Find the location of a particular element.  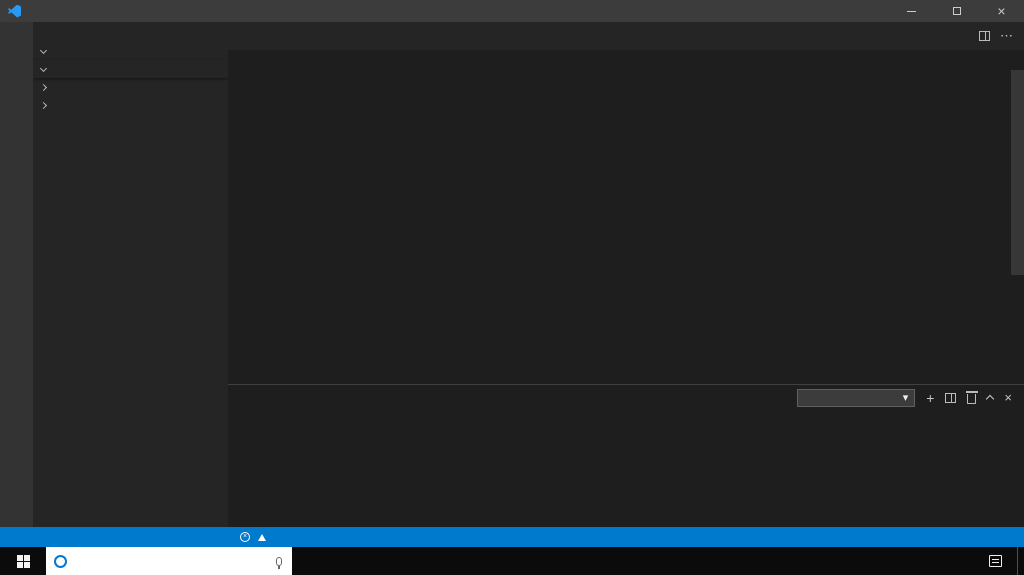

panel-tab-bar: ▾ + × is located at coordinates (626, 397).